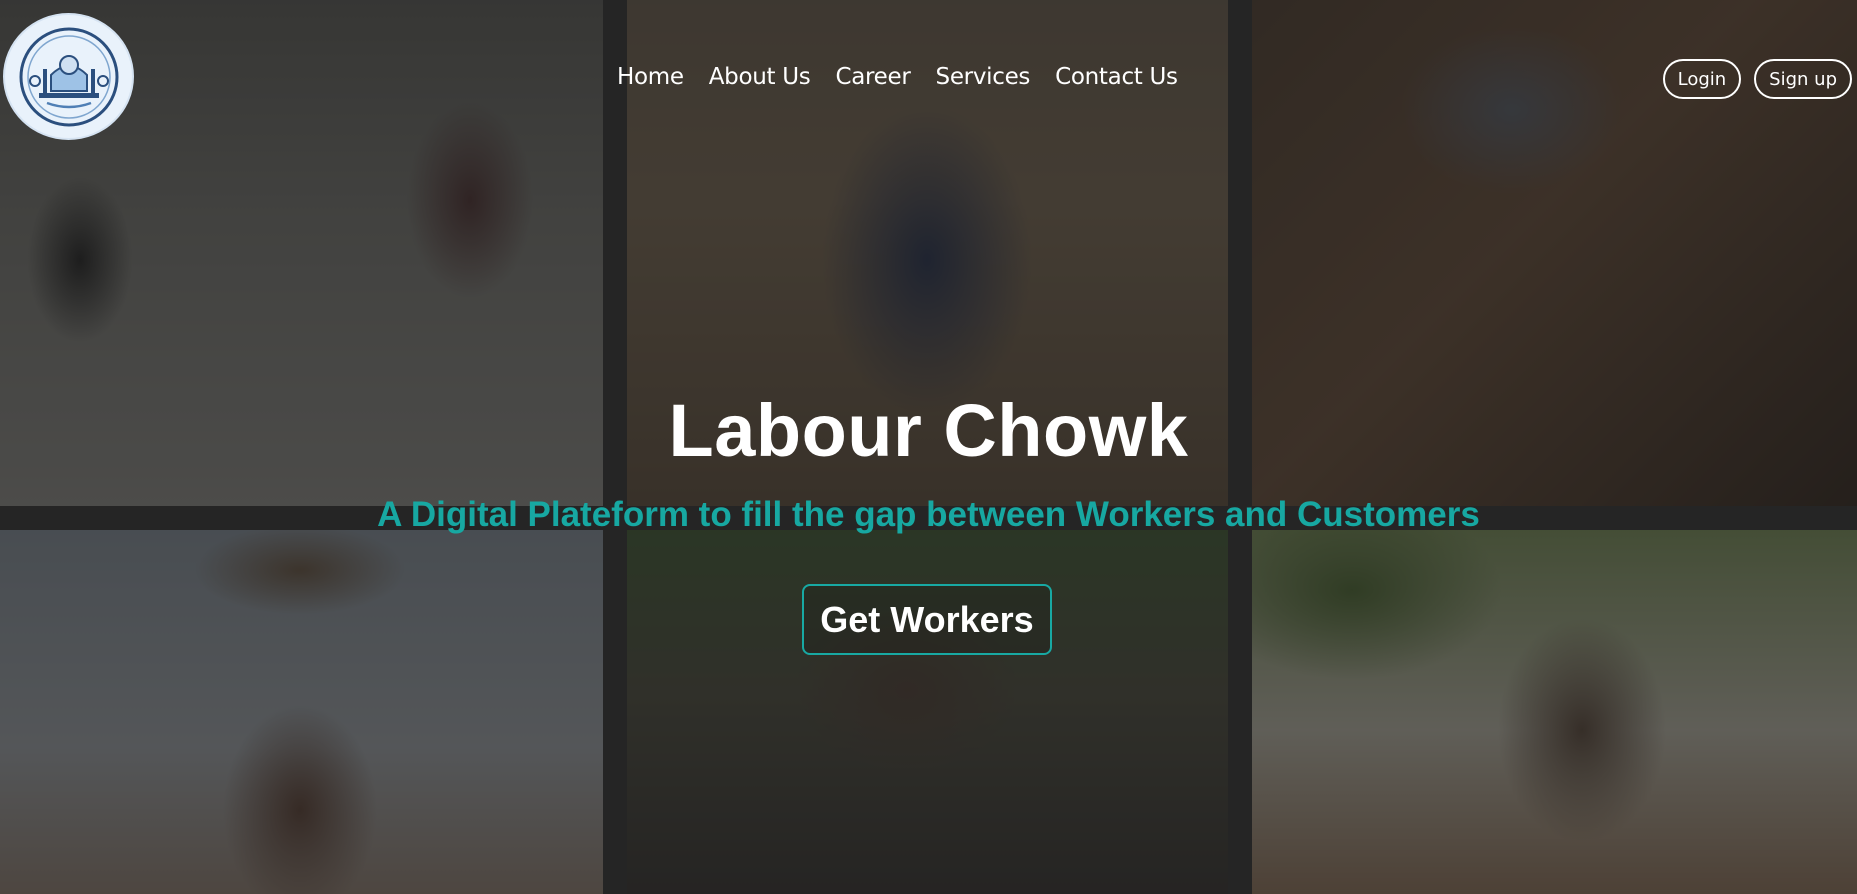 The height and width of the screenshot is (894, 1857). I want to click on taj-mahal-worker-logo-icon, so click(68, 76).